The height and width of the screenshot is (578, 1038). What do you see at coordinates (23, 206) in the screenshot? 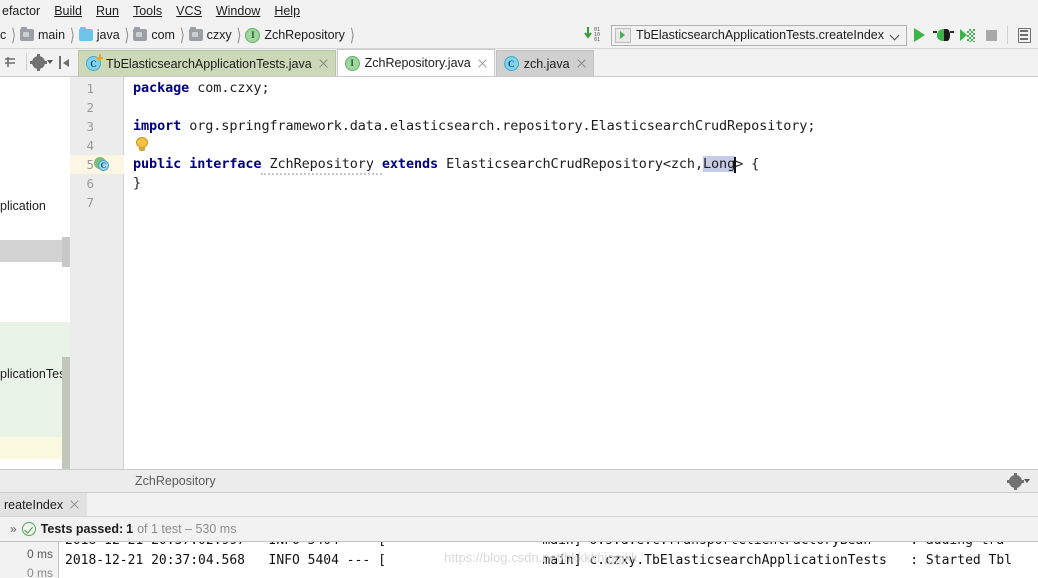
I see `fragment-text: plication` at bounding box center [23, 206].